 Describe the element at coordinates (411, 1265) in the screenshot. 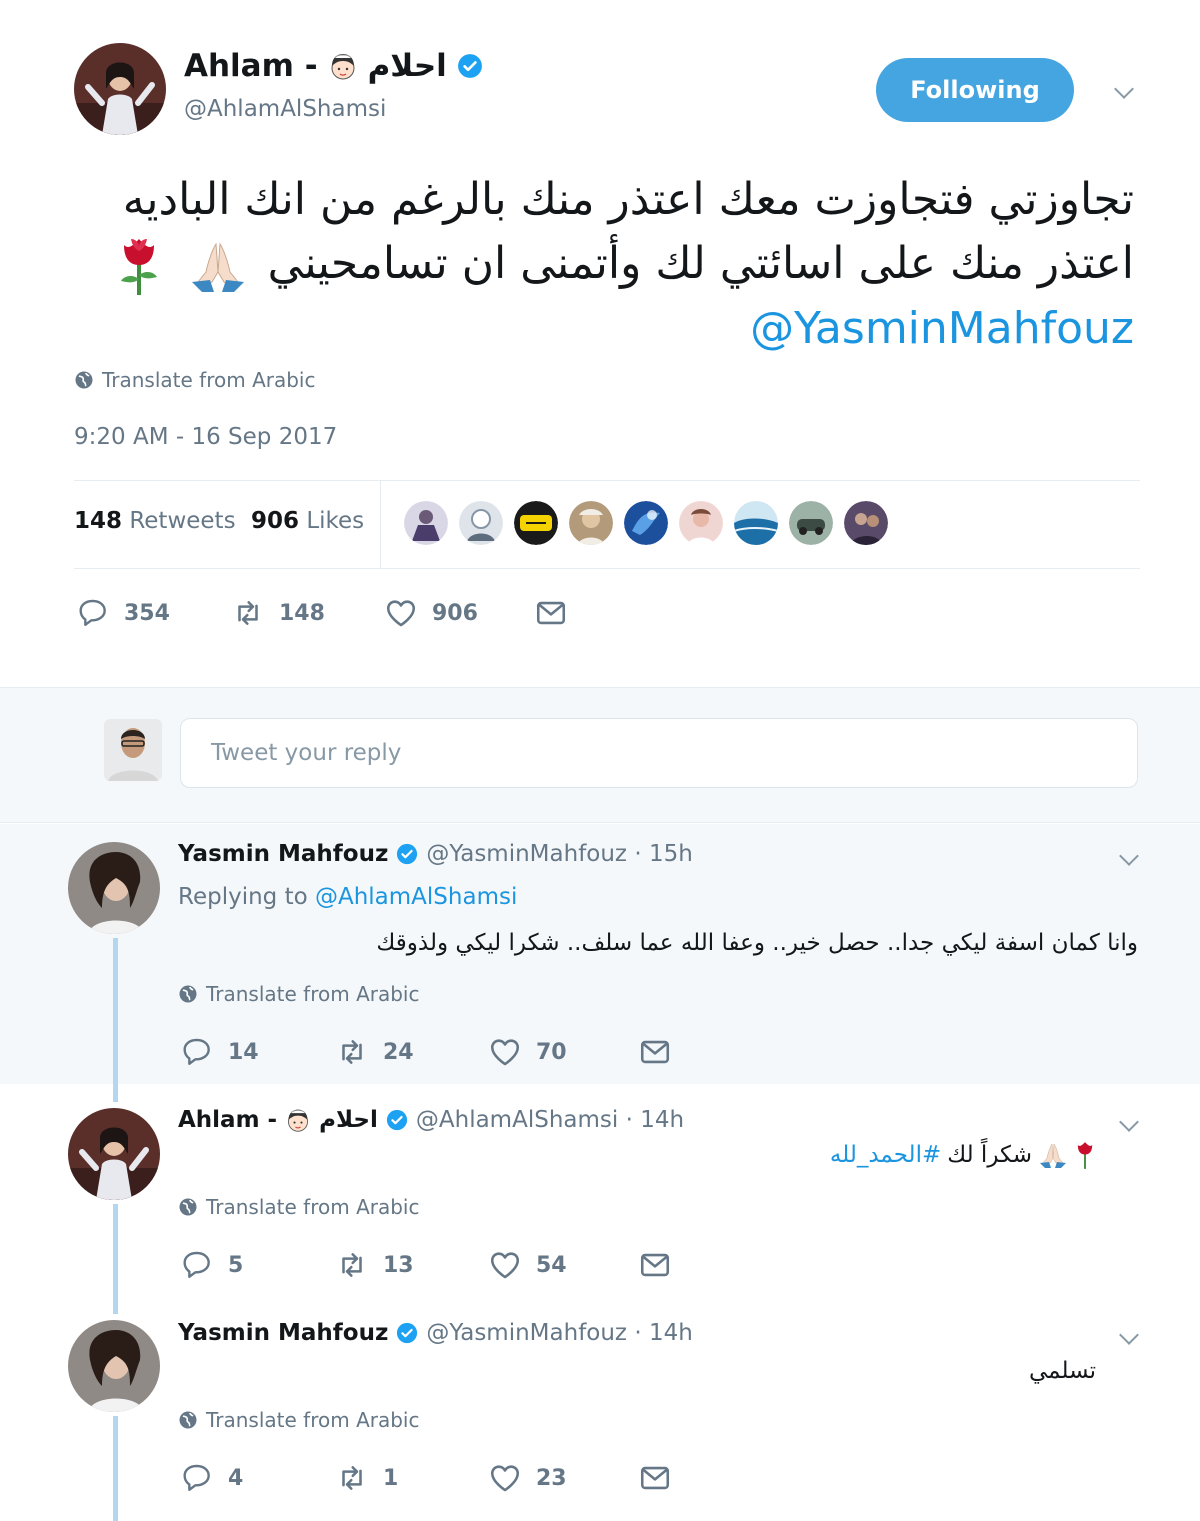

I see `retweet-action: 13` at that location.